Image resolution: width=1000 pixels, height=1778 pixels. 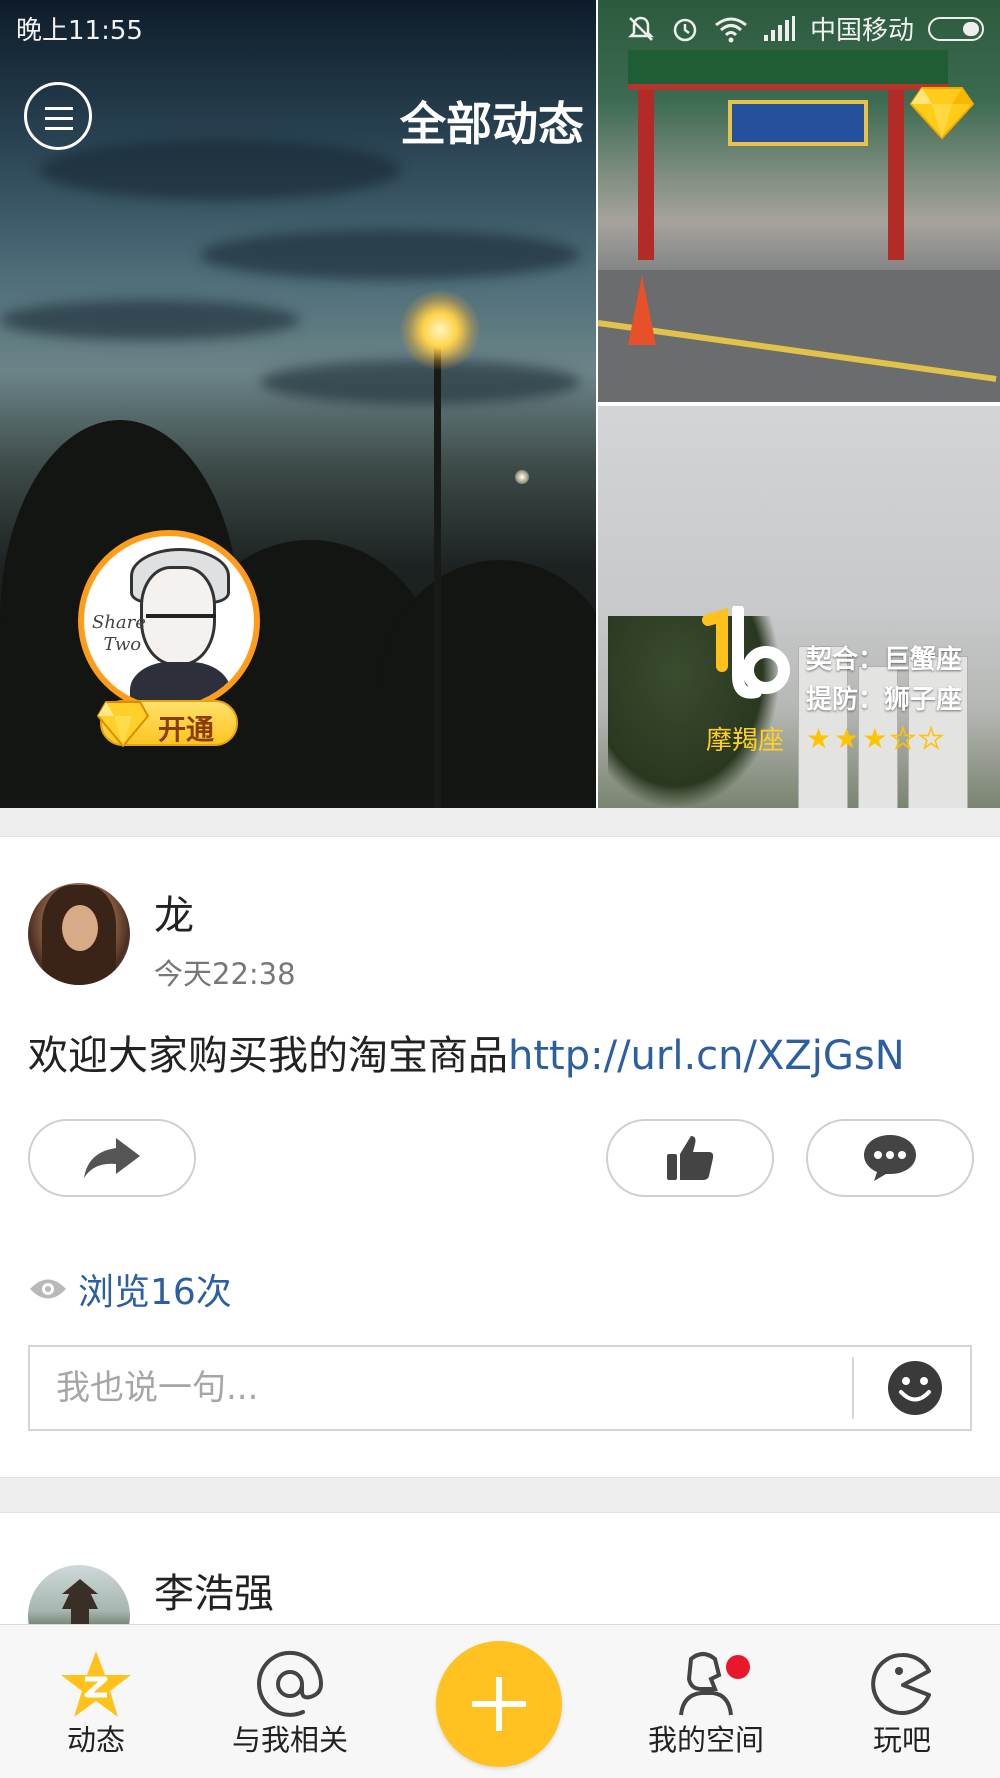 I want to click on status-time: 晚上11:55, so click(x=79, y=31).